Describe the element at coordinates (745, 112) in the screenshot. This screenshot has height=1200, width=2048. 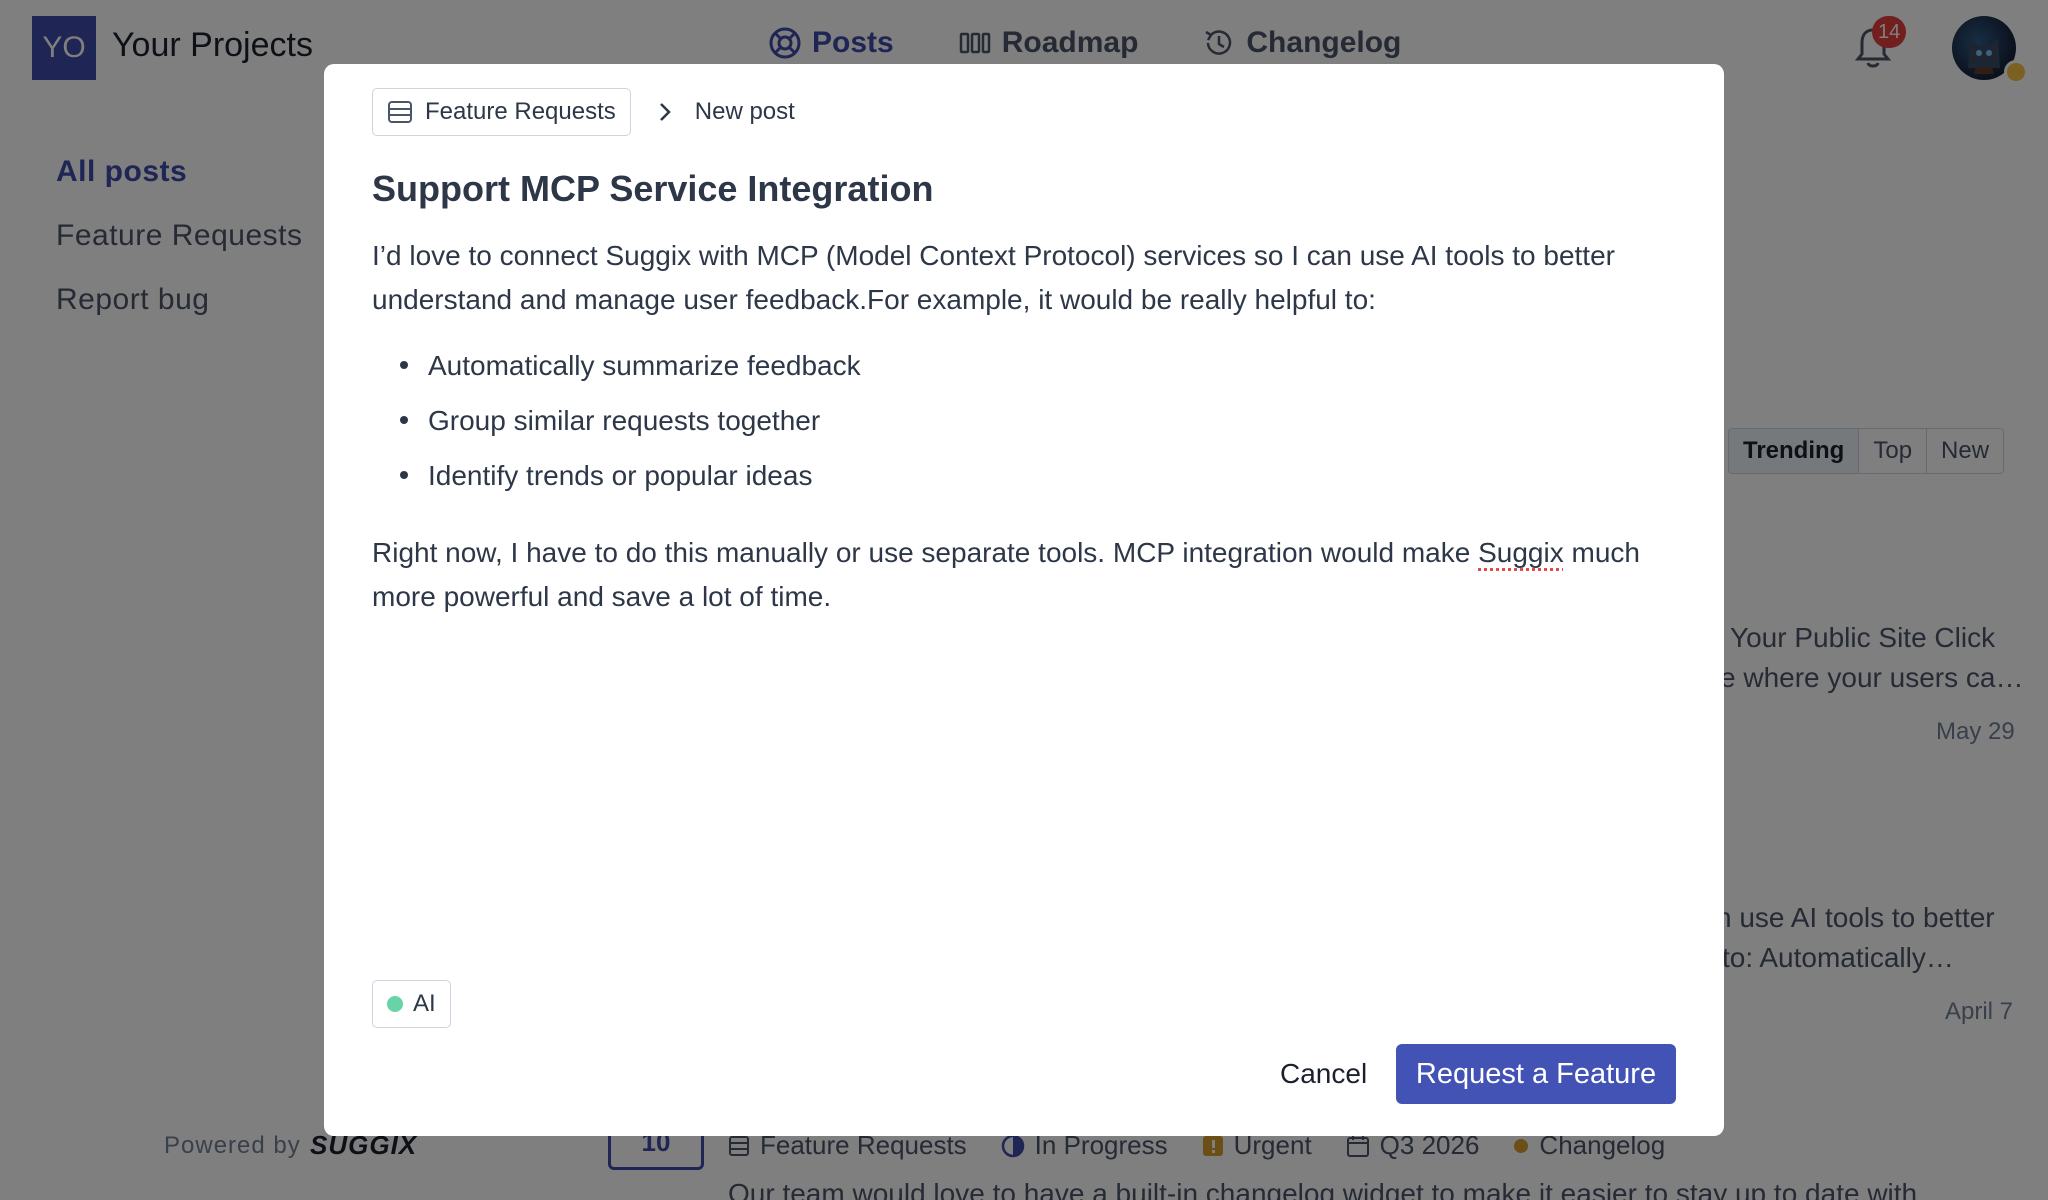
I see `breadcrumb-current: New post` at that location.